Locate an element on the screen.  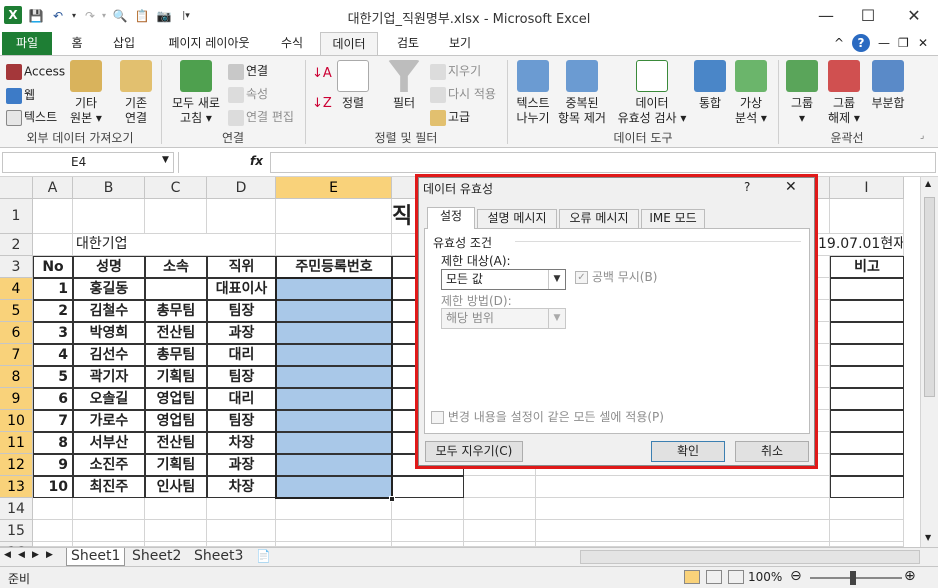
cell-no: 9 is located at coordinates (53, 465).